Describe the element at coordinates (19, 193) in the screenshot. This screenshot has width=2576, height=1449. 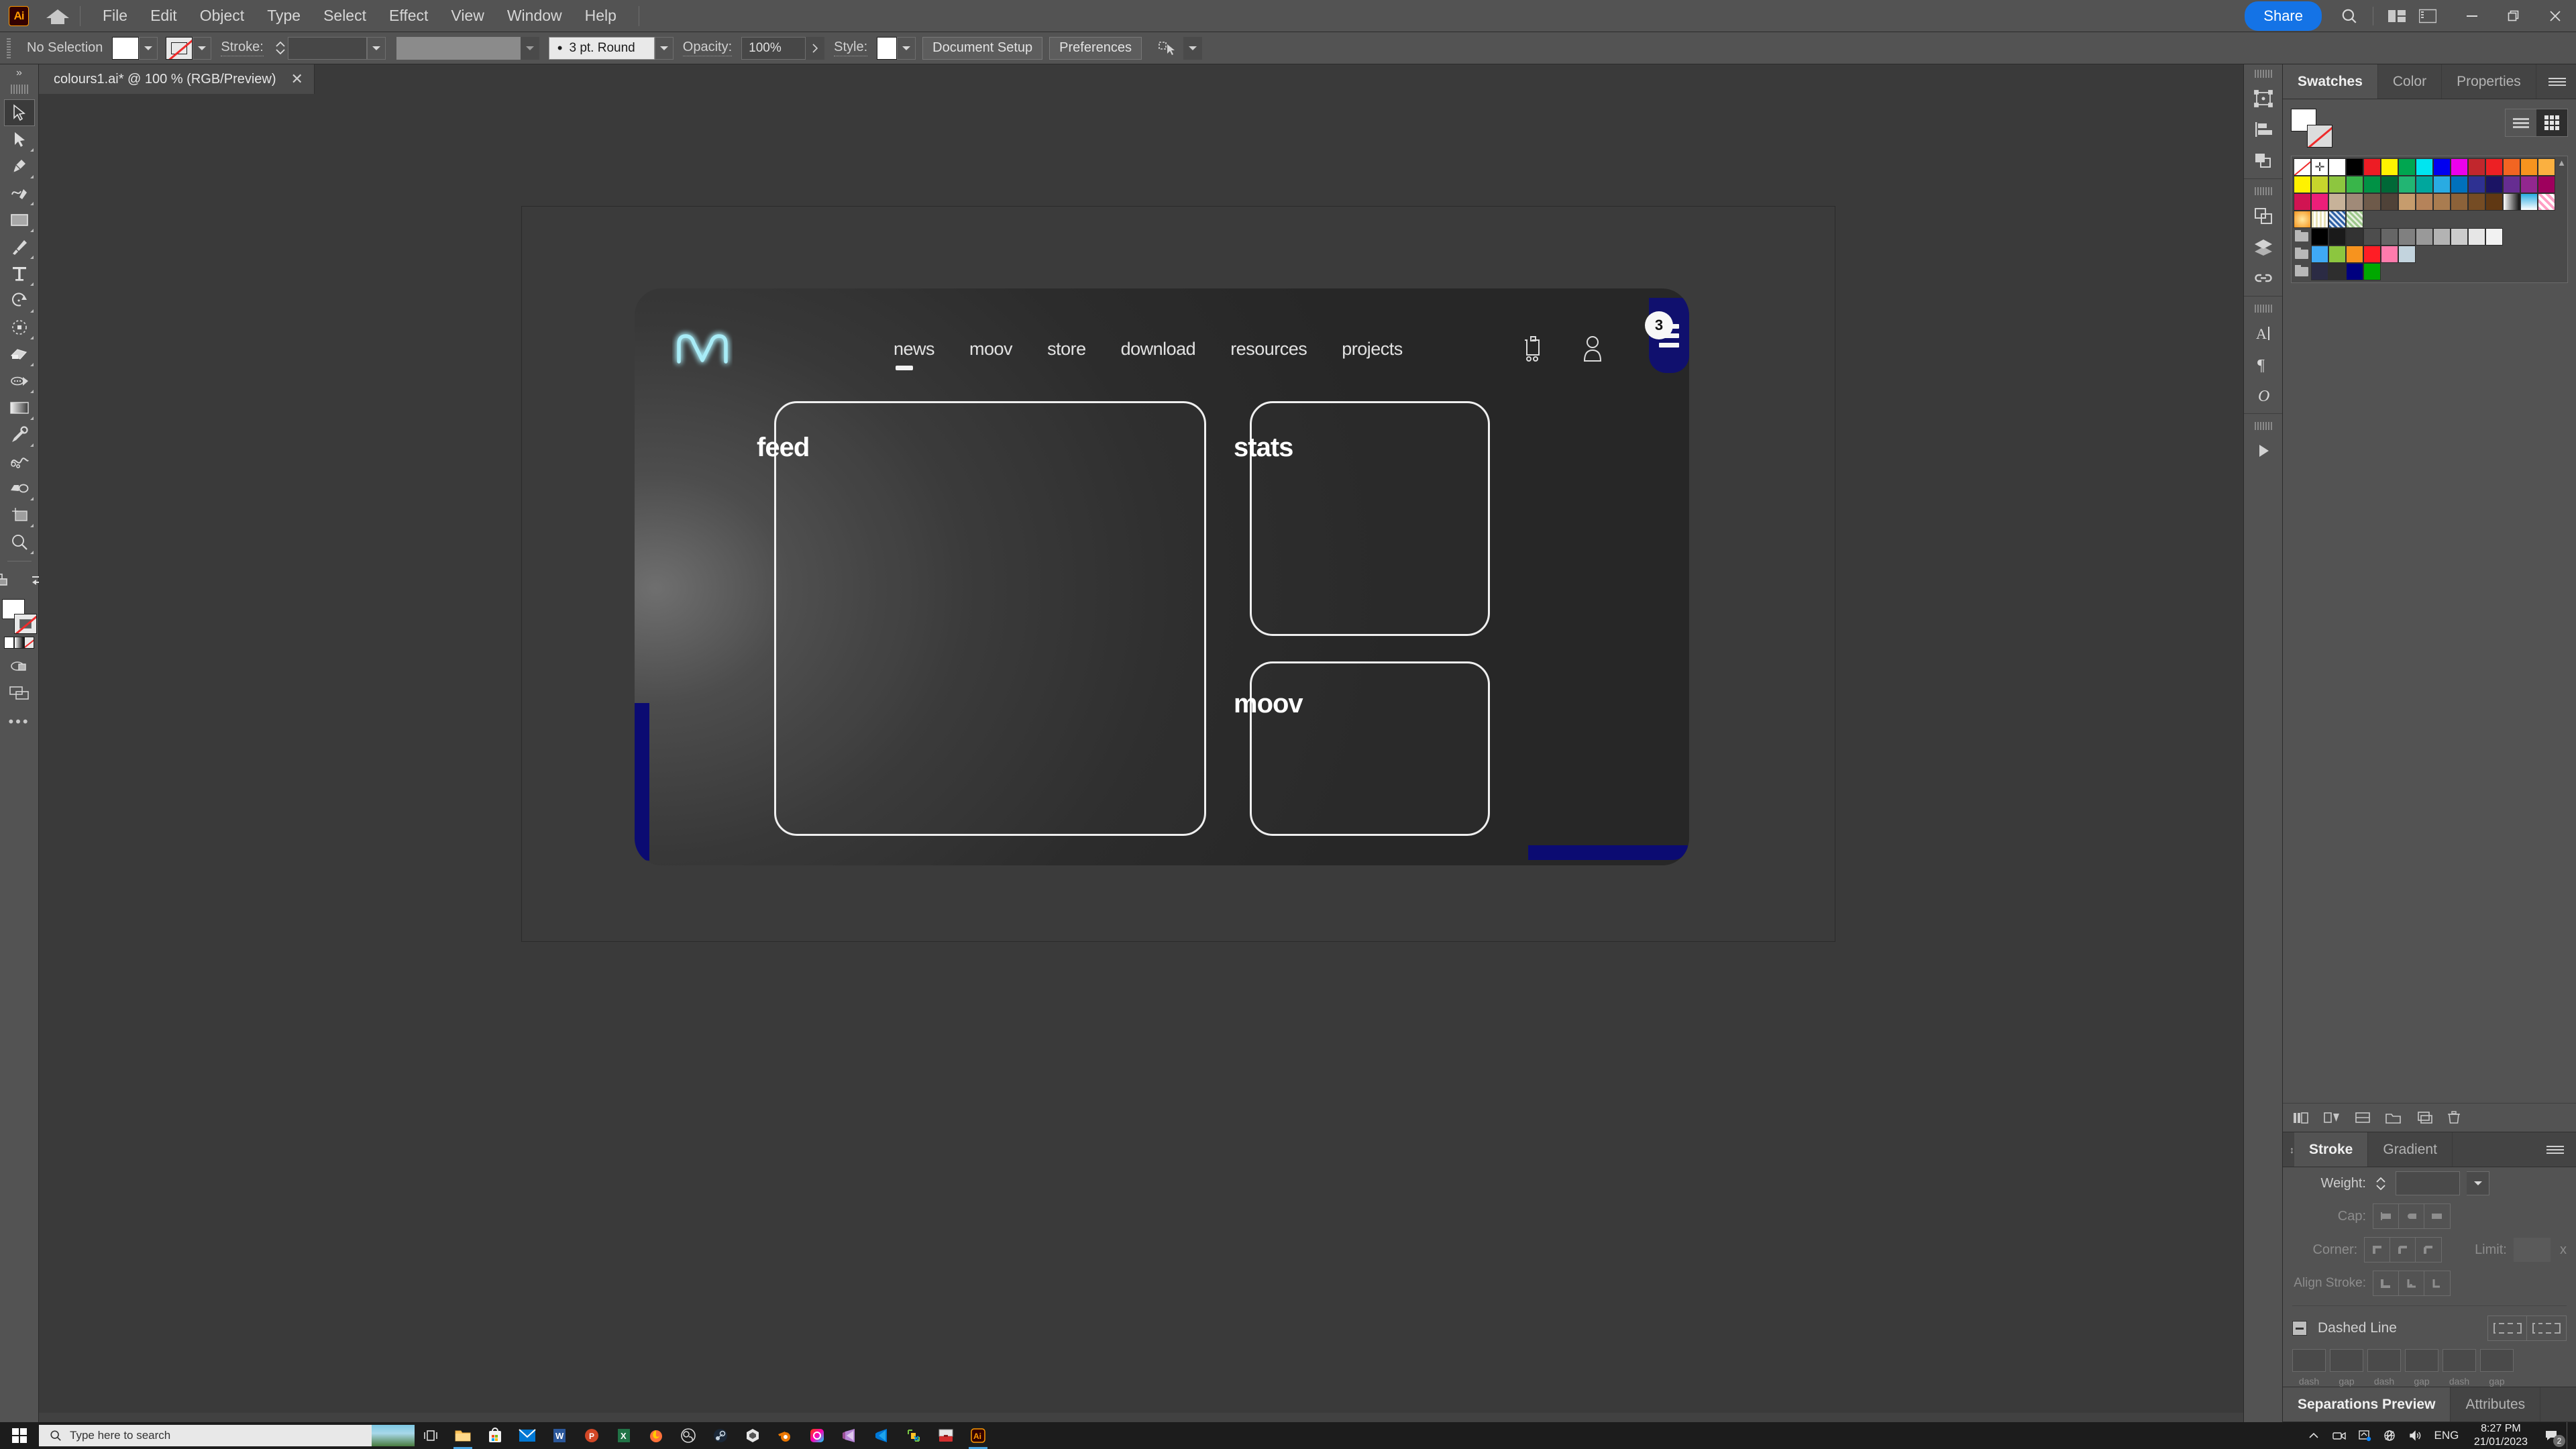
I see `curvature-tool` at that location.